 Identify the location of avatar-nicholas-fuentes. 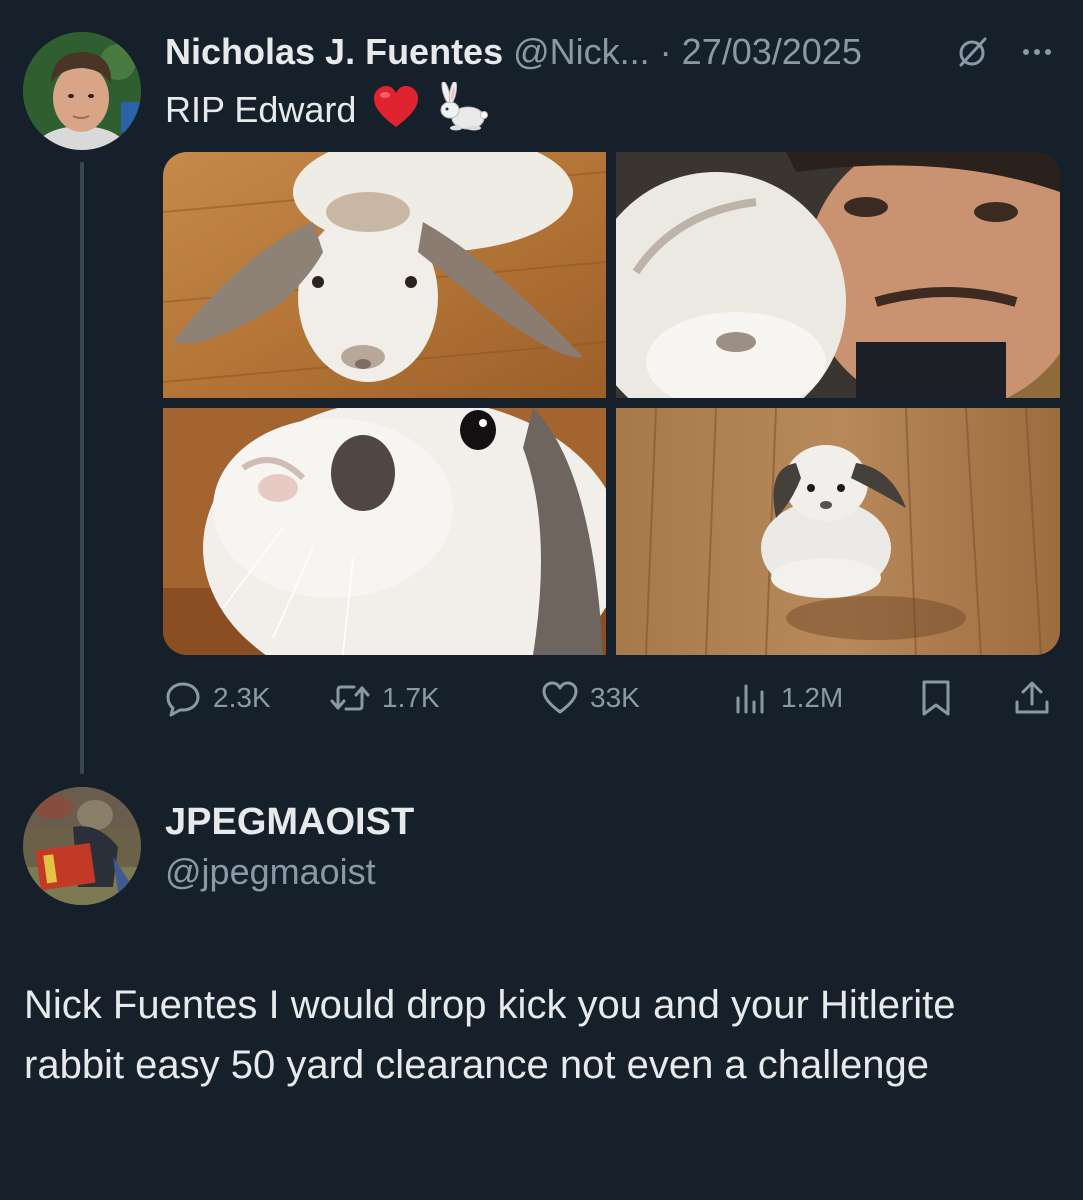
(82, 91).